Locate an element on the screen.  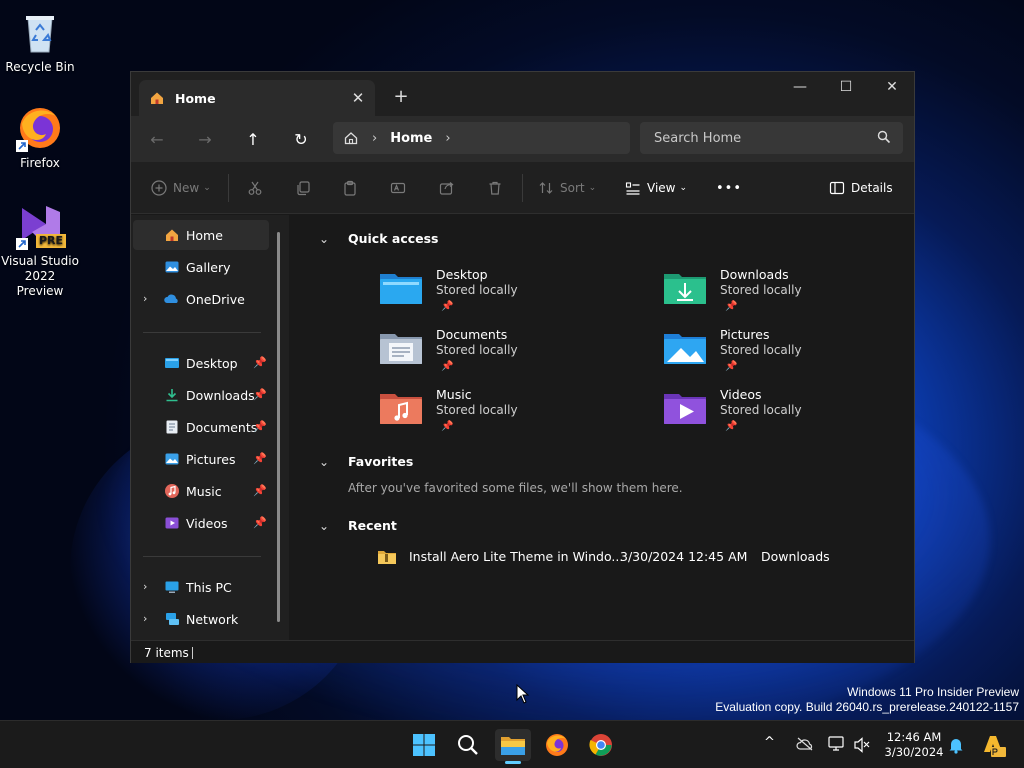
details-pane-button: Details is located at coordinates (861, 188).